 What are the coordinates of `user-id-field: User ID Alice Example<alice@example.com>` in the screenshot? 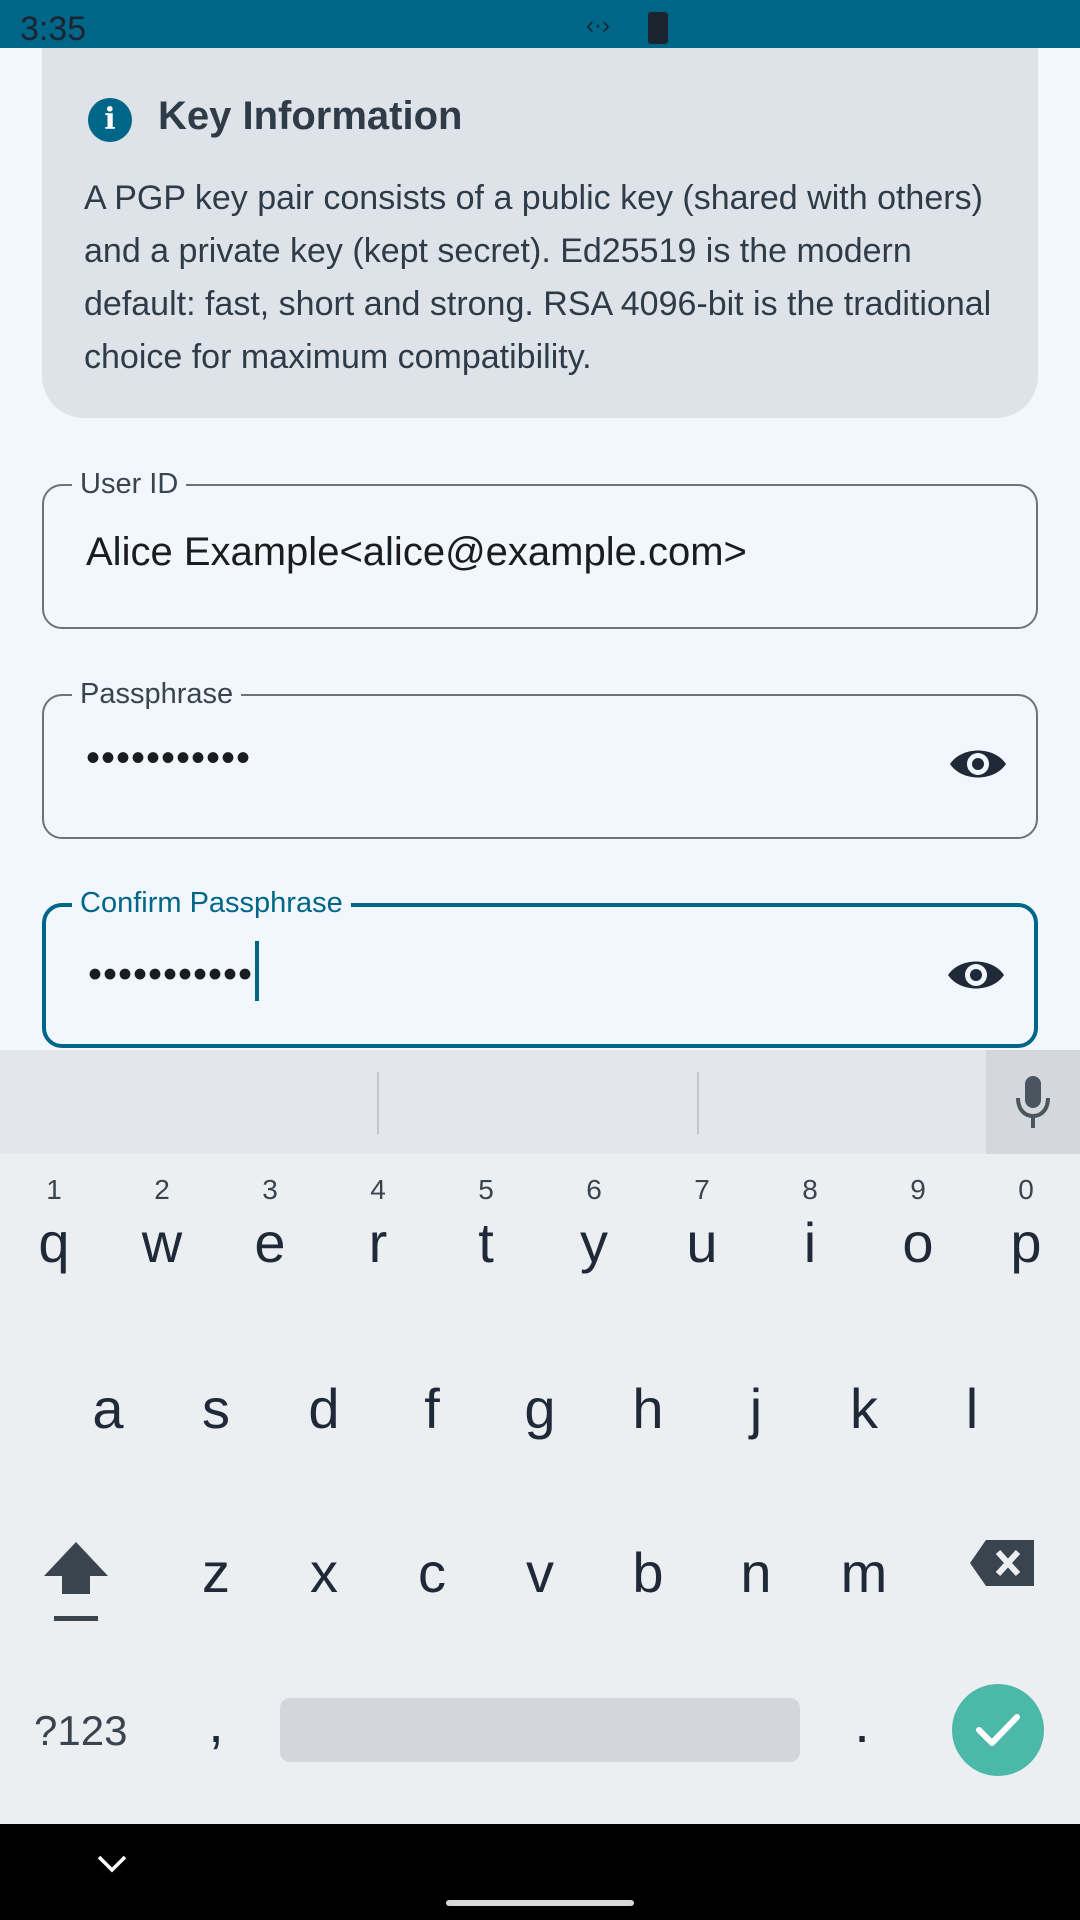 It's located at (540, 548).